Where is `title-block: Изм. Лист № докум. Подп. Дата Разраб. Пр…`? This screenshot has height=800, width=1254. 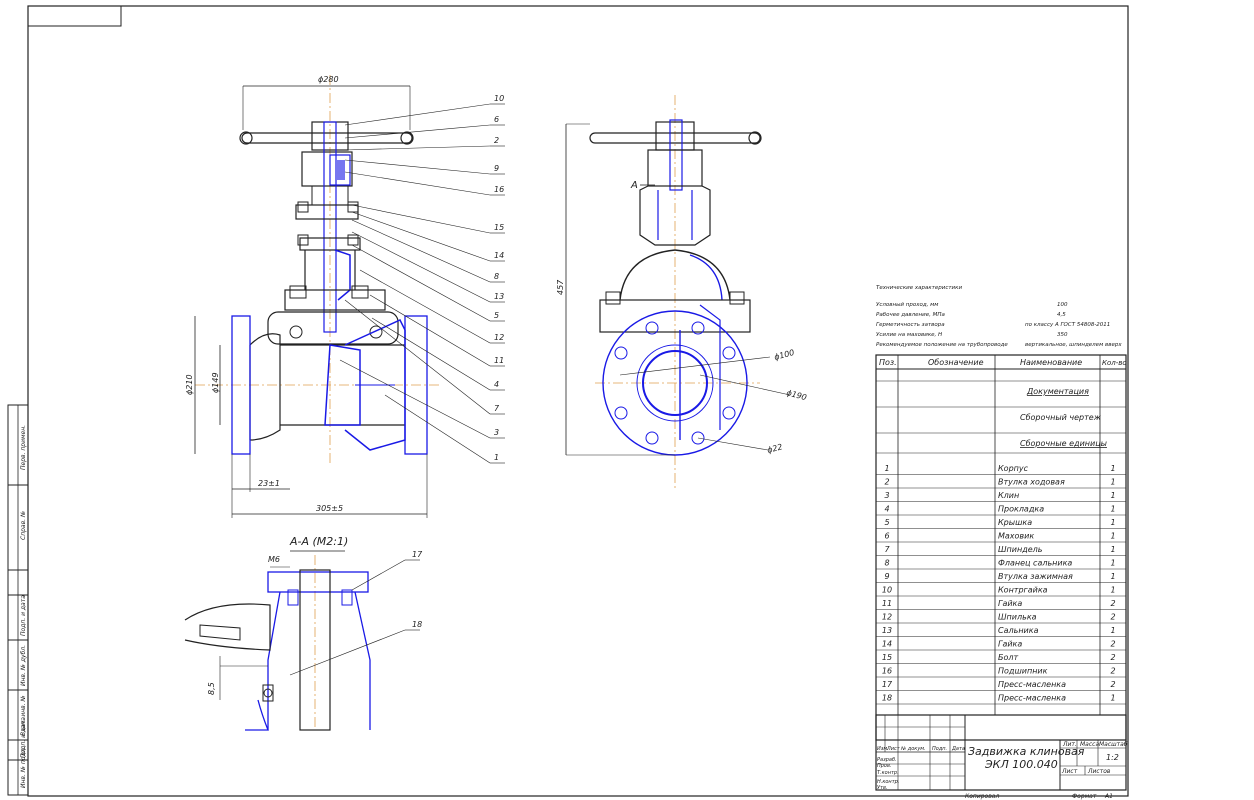
title-block: Изм. Лист № докум. Подп. Дата Разраб. Пр… is located at coordinates (1001, 757).